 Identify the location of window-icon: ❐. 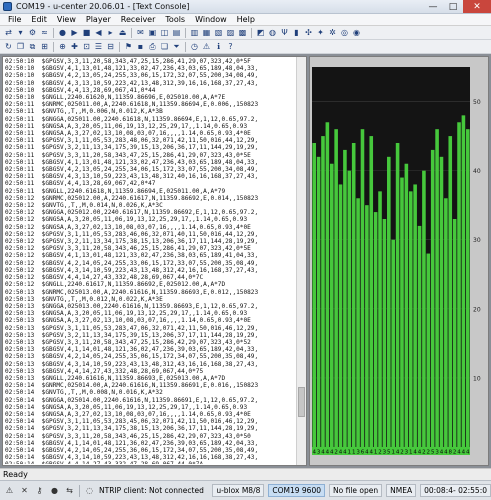
(20, 46).